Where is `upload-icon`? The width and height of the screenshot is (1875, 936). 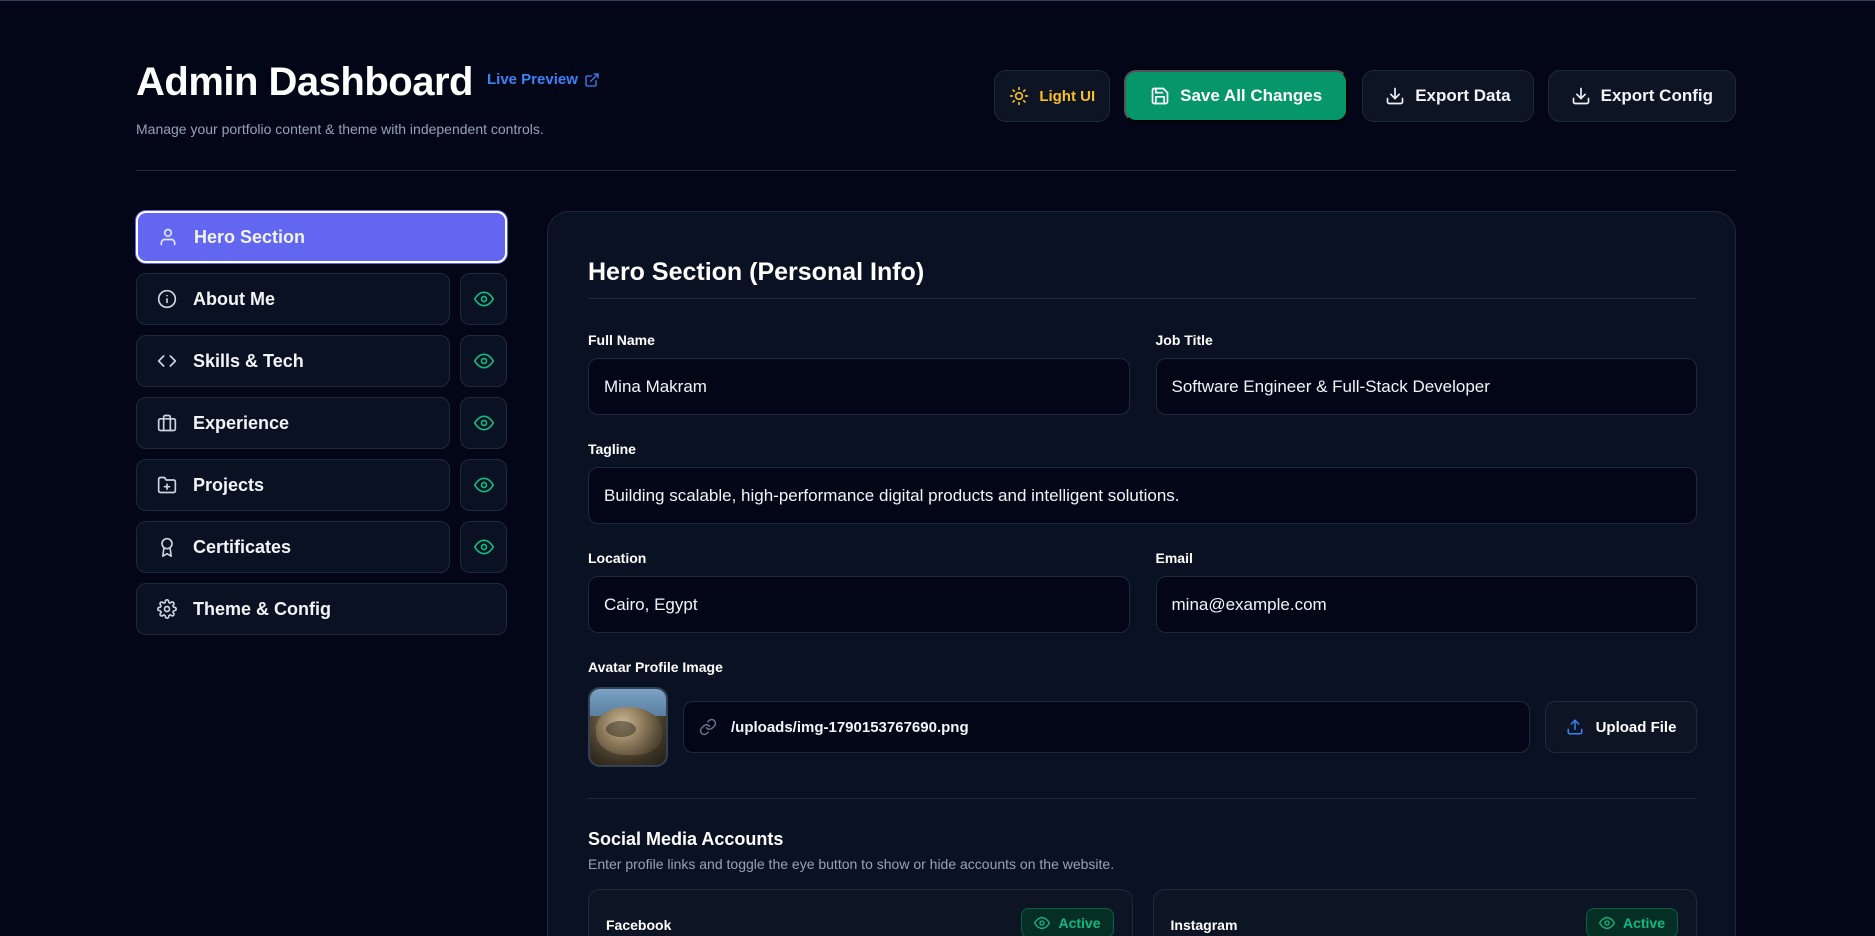 upload-icon is located at coordinates (1575, 727).